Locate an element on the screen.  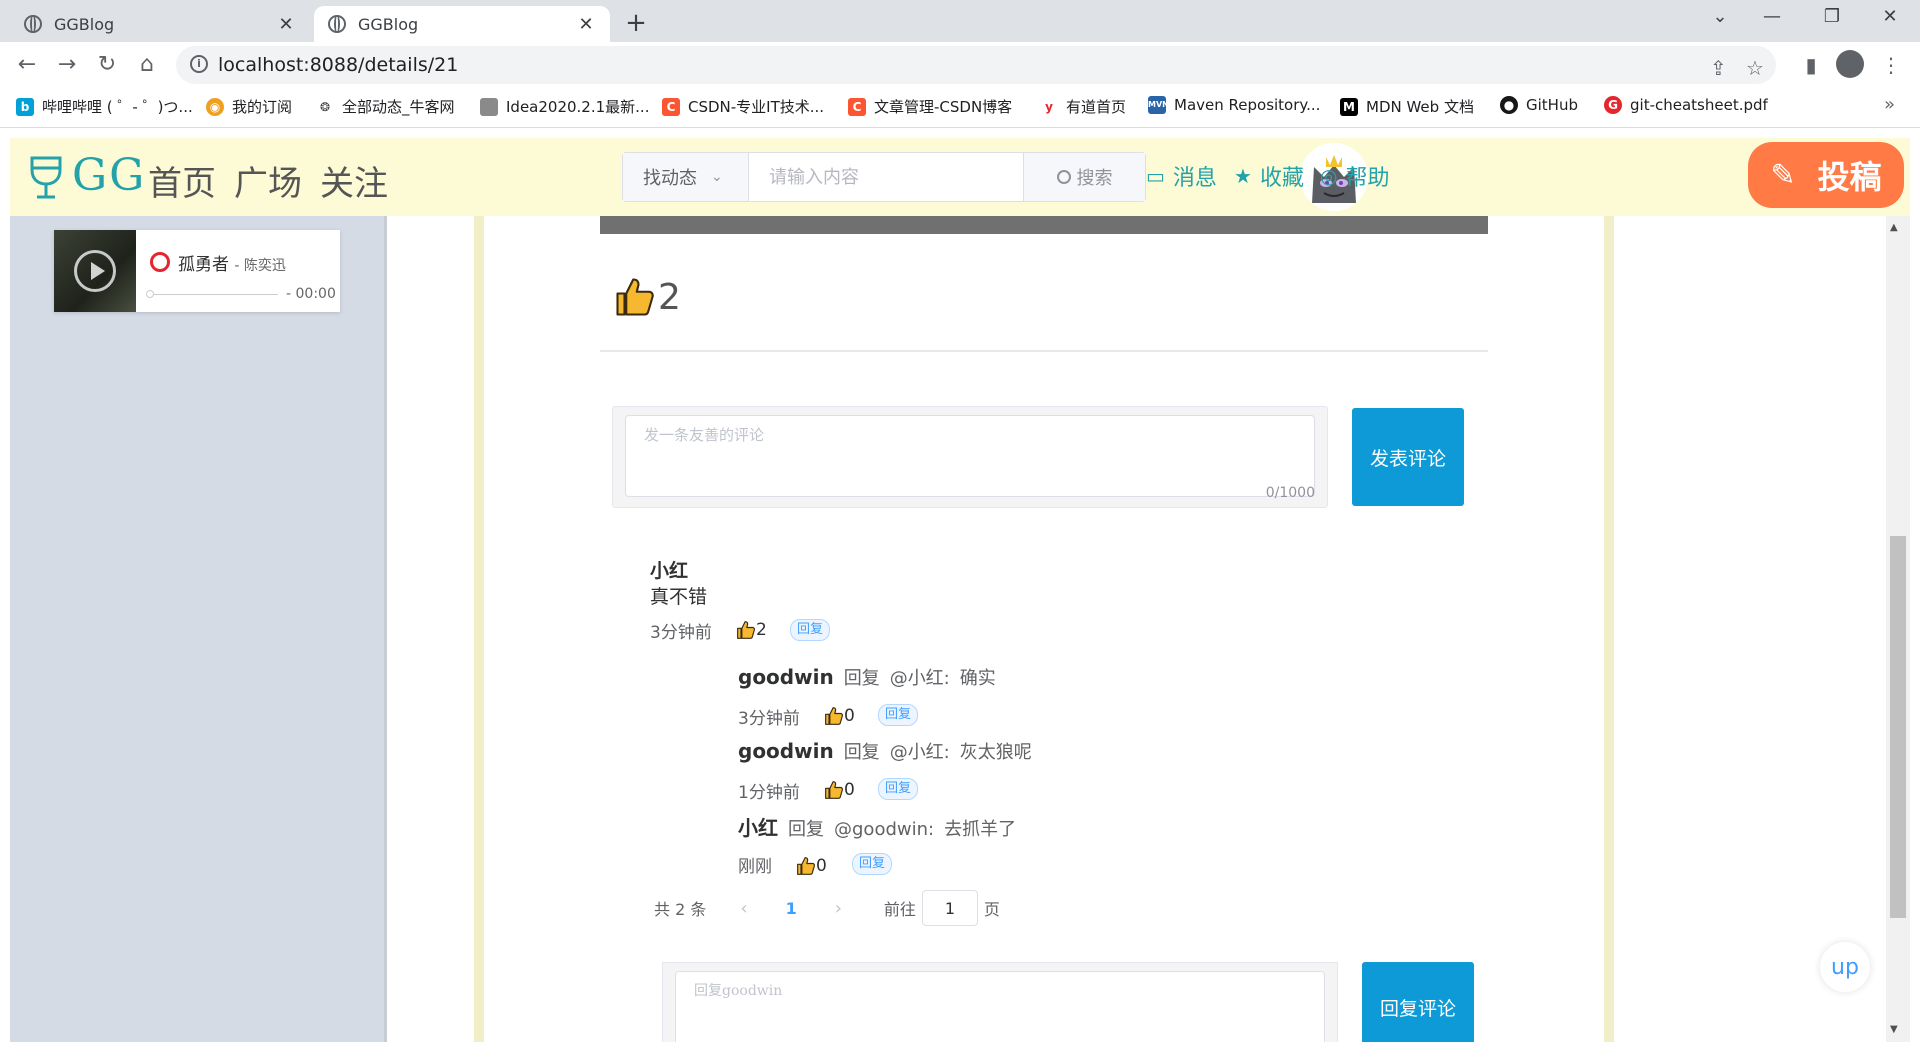
help-link: ◎ 帮助 is located at coordinates (1354, 176).